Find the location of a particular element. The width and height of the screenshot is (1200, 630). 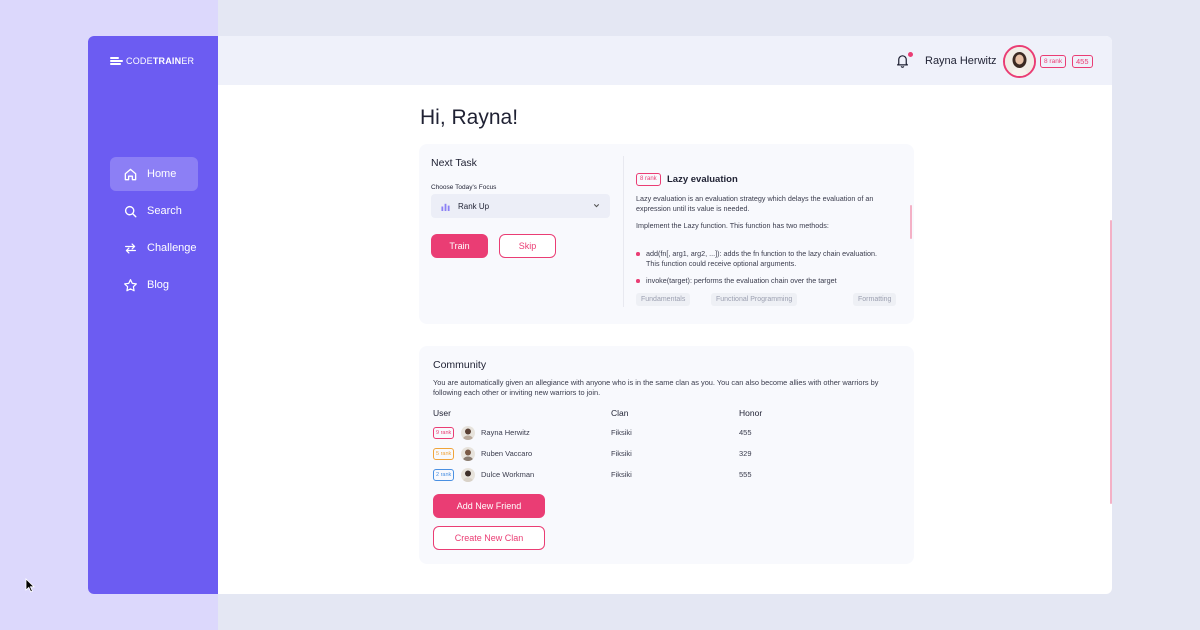

kata-title: Lazy evaluation is located at coordinates (702, 179).